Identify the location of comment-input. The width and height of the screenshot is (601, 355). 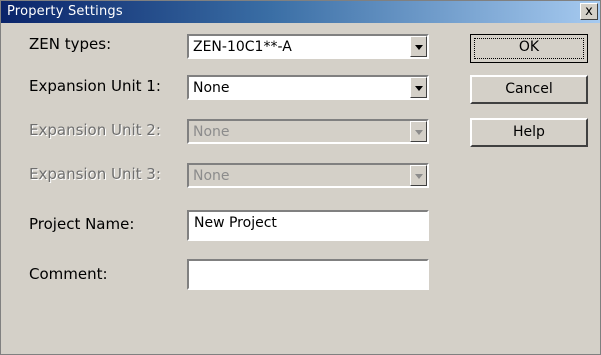
(308, 274).